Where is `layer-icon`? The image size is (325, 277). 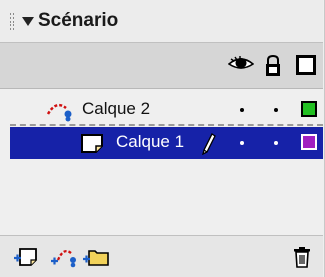
layer-icon is located at coordinates (92, 143).